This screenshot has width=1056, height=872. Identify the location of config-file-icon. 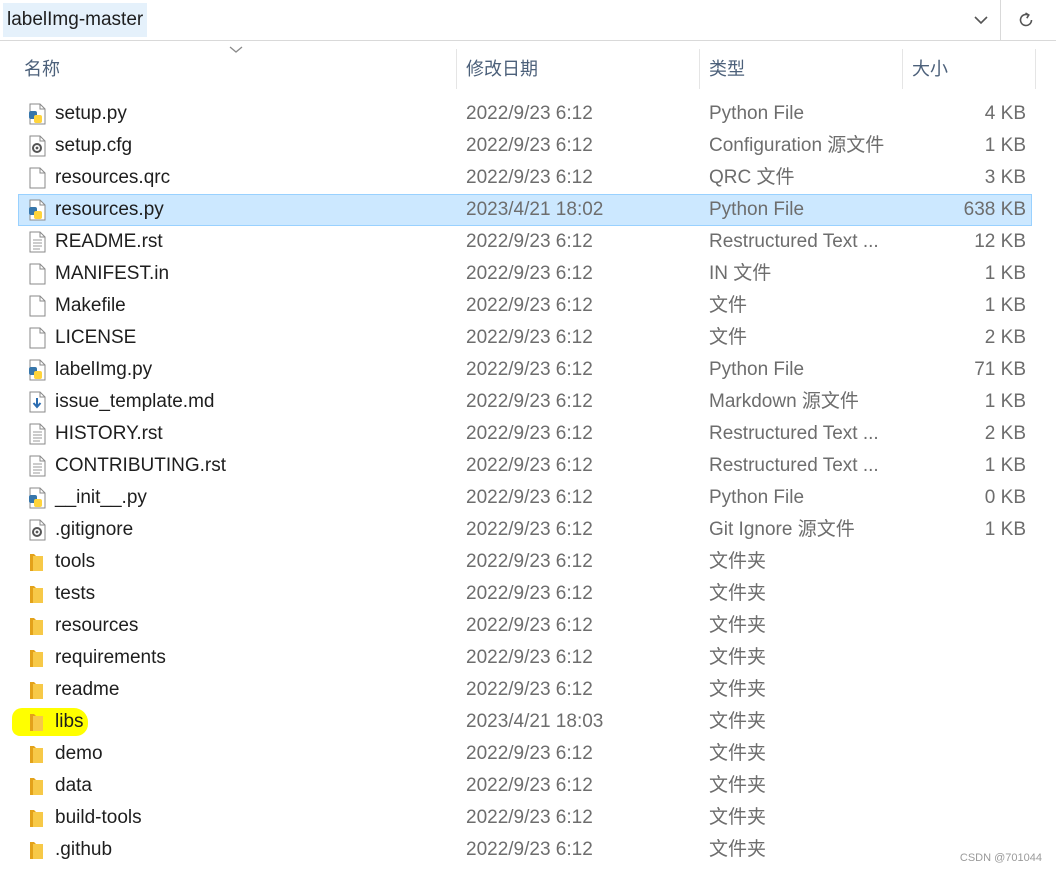
(37, 146).